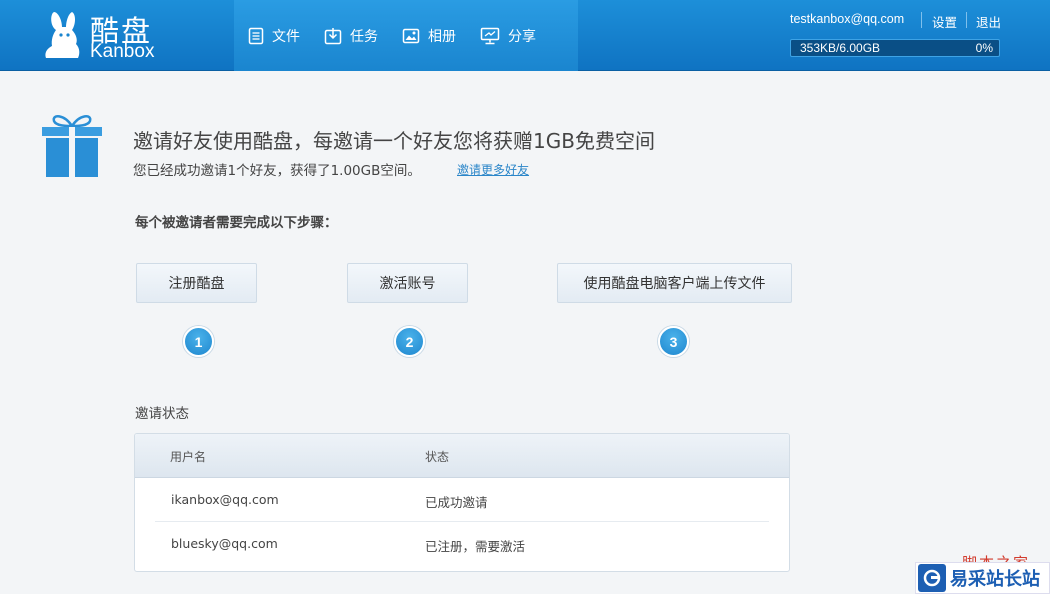  I want to click on invite-headline: 邀请好友使用酷盘，每邀请一个好友您将获赠1GB免费空间, so click(394, 141).